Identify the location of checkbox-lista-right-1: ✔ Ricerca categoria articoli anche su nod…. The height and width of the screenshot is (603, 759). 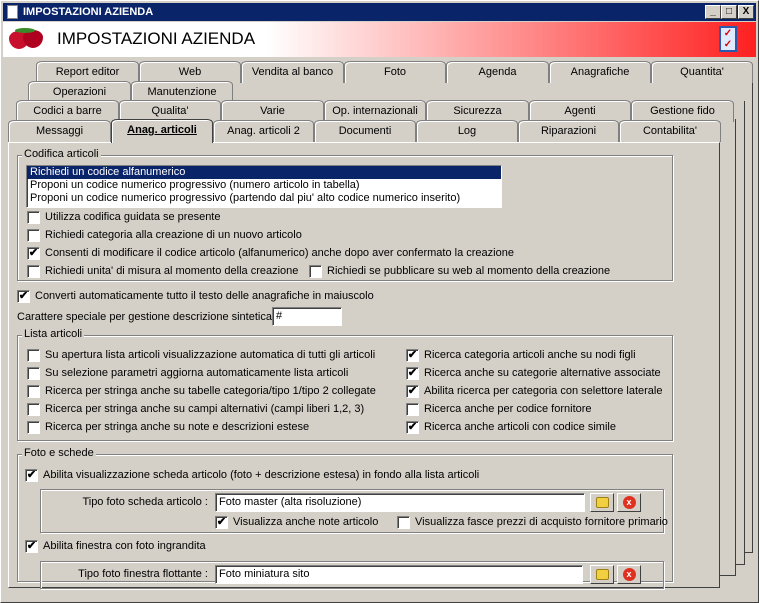
(521, 356).